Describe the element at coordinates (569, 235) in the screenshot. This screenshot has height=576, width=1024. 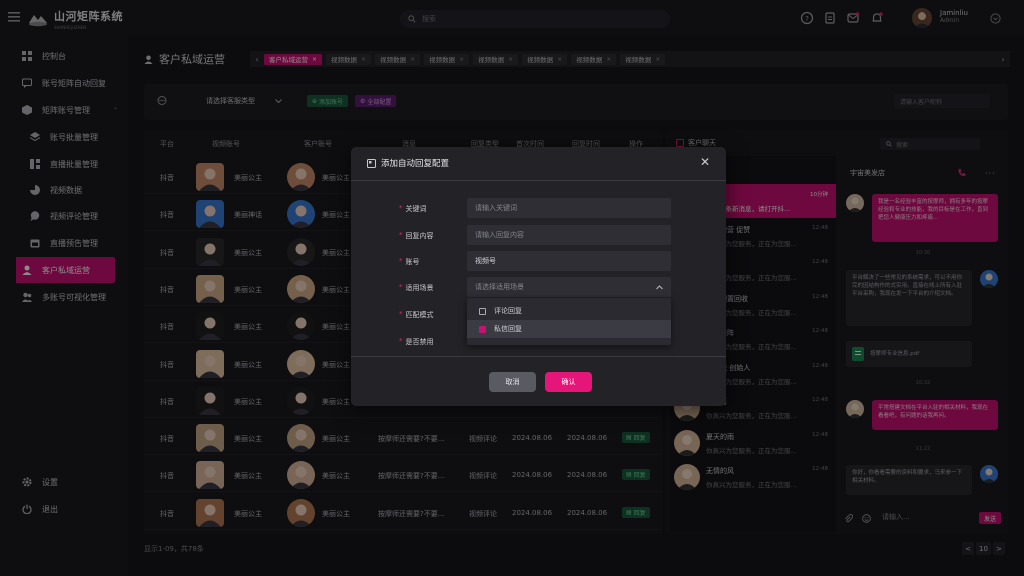
I see `reply-content-input: 请输入回复内容` at that location.